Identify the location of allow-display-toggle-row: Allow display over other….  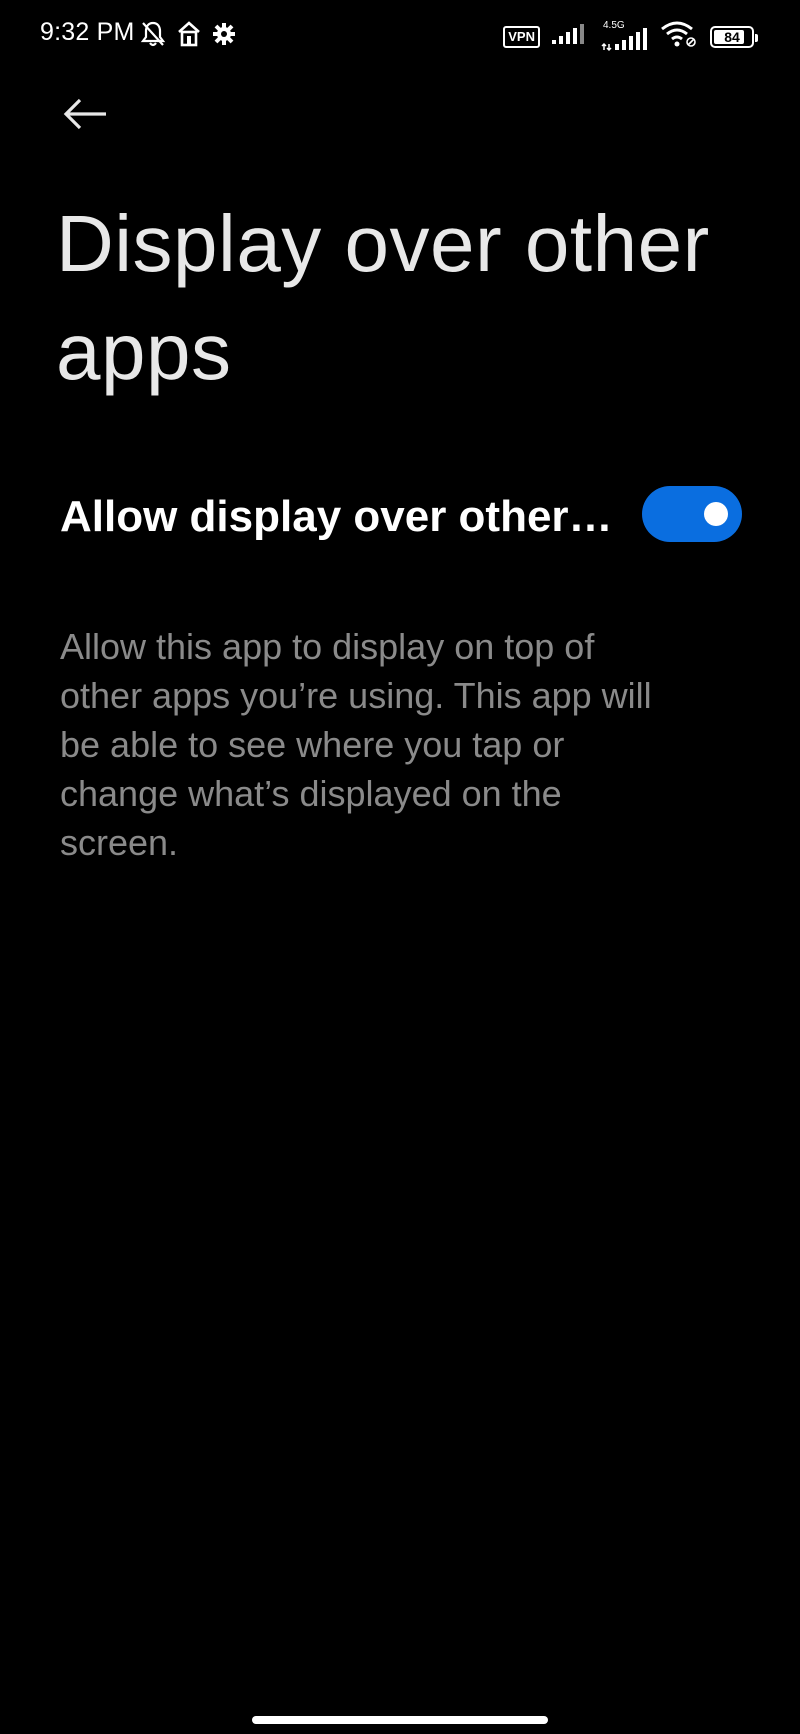
(400, 516).